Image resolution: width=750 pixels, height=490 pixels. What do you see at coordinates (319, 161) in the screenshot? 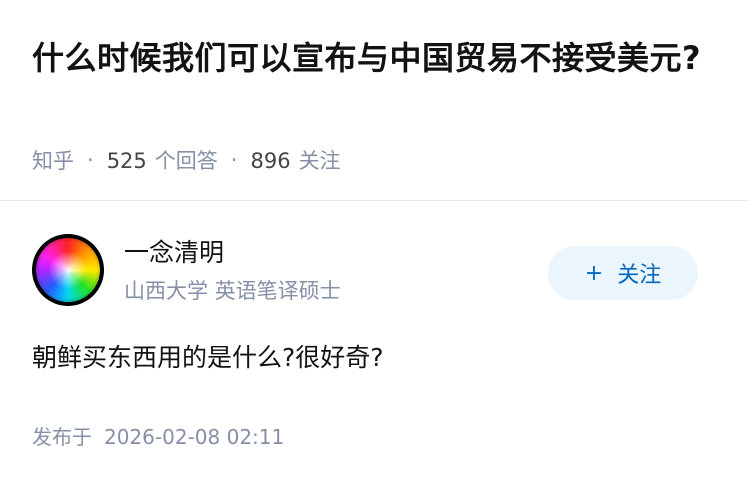
I see `follower-count-label: 关注` at bounding box center [319, 161].